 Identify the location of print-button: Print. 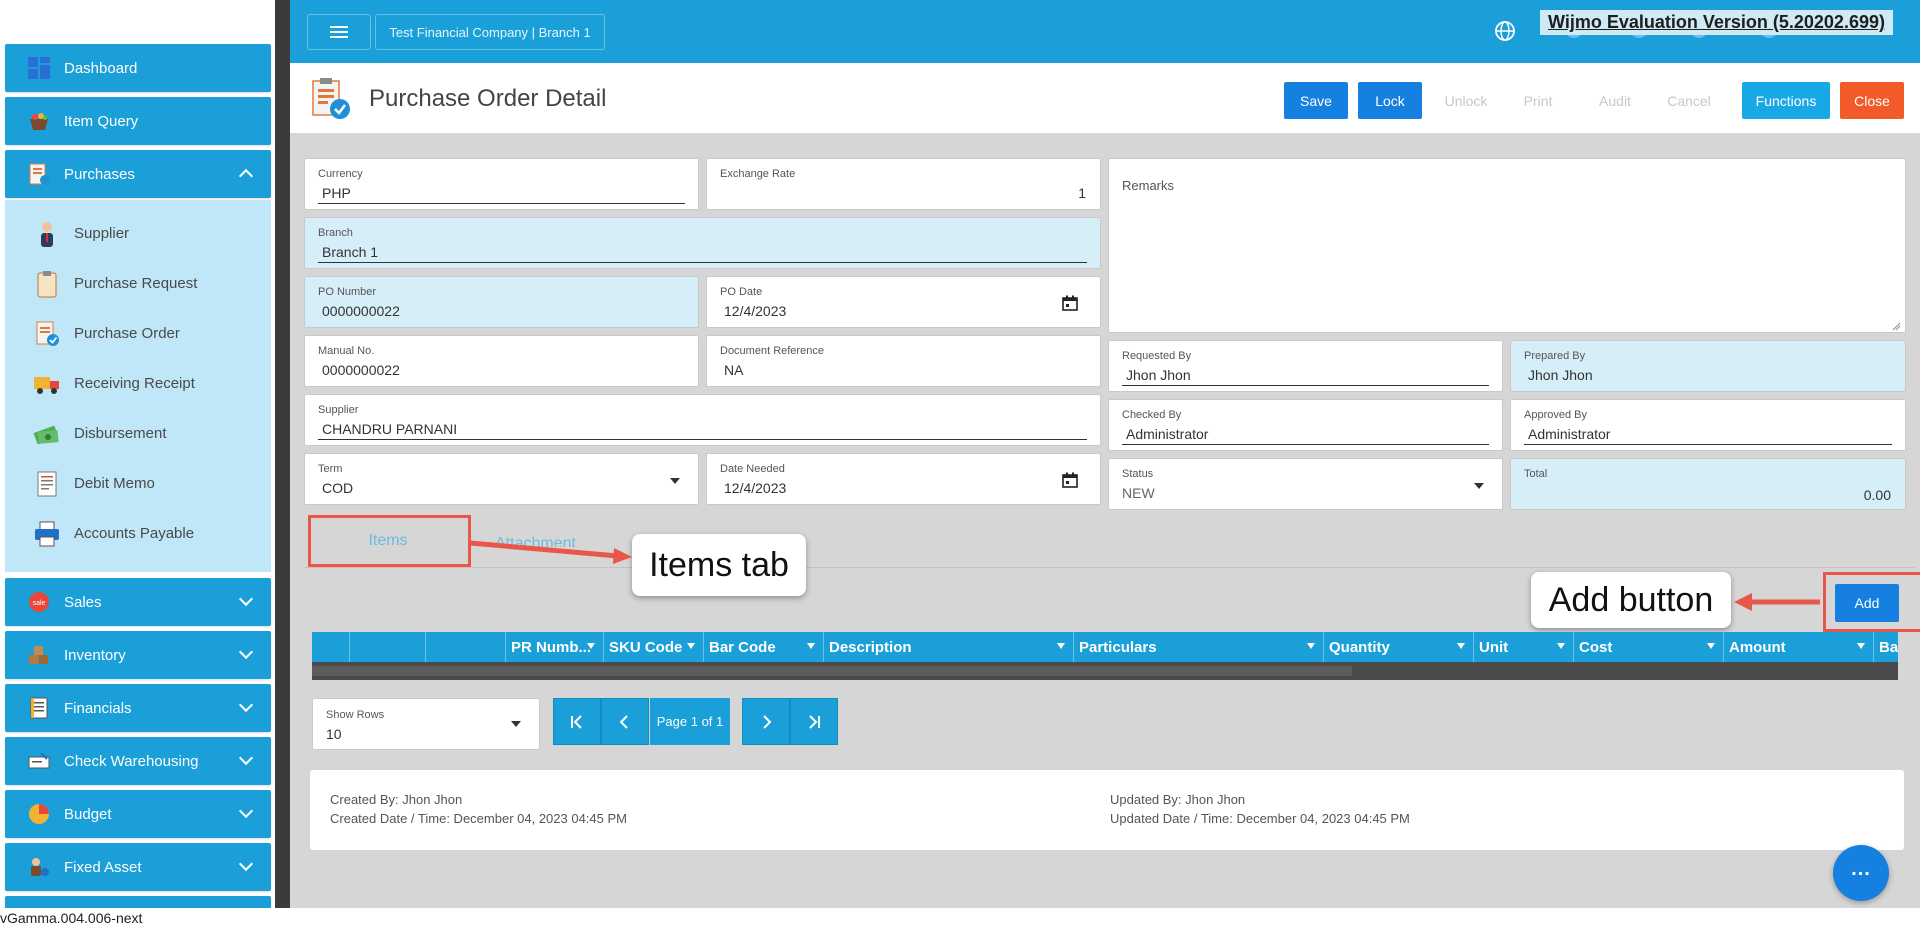
(1538, 100).